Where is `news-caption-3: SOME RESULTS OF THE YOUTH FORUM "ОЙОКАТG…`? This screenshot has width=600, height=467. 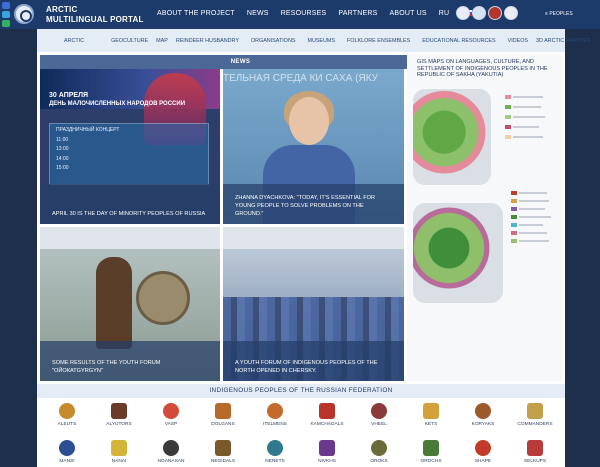 news-caption-3: SOME RESULTS OF THE YOUTH FORUM "ОЙОКАТG… is located at coordinates (130, 367).